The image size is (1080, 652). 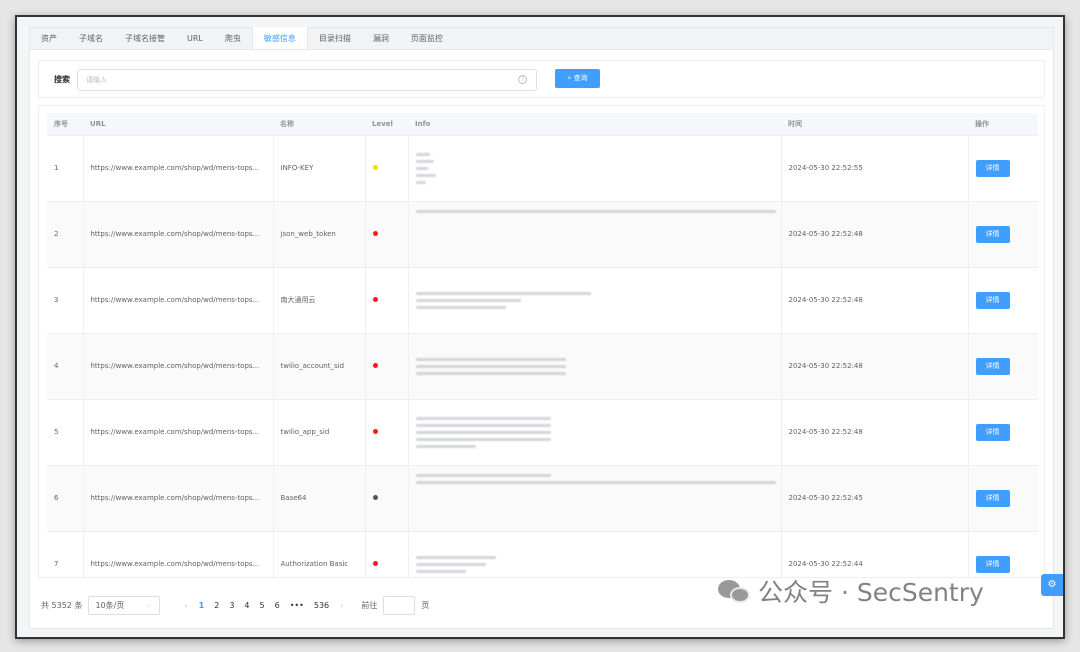 What do you see at coordinates (341, 605) in the screenshot?
I see `next-page-icon: ›` at bounding box center [341, 605].